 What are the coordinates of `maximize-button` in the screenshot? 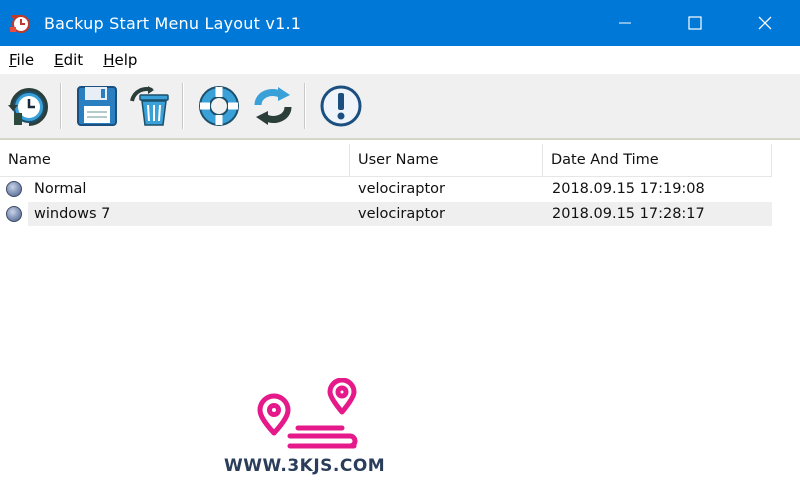 It's located at (695, 23).